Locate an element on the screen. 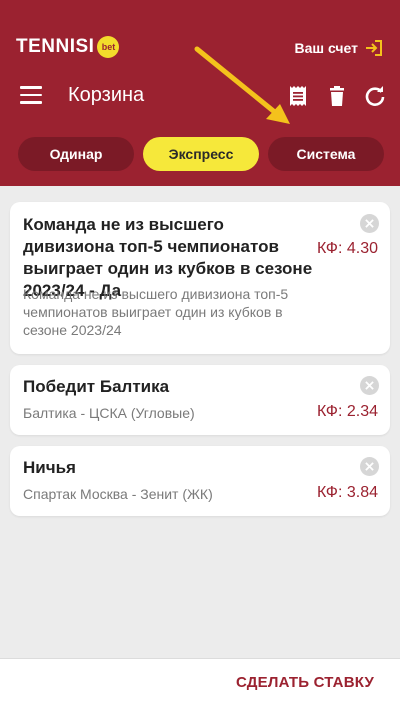  toolbar: Корзина is located at coordinates (200, 97).